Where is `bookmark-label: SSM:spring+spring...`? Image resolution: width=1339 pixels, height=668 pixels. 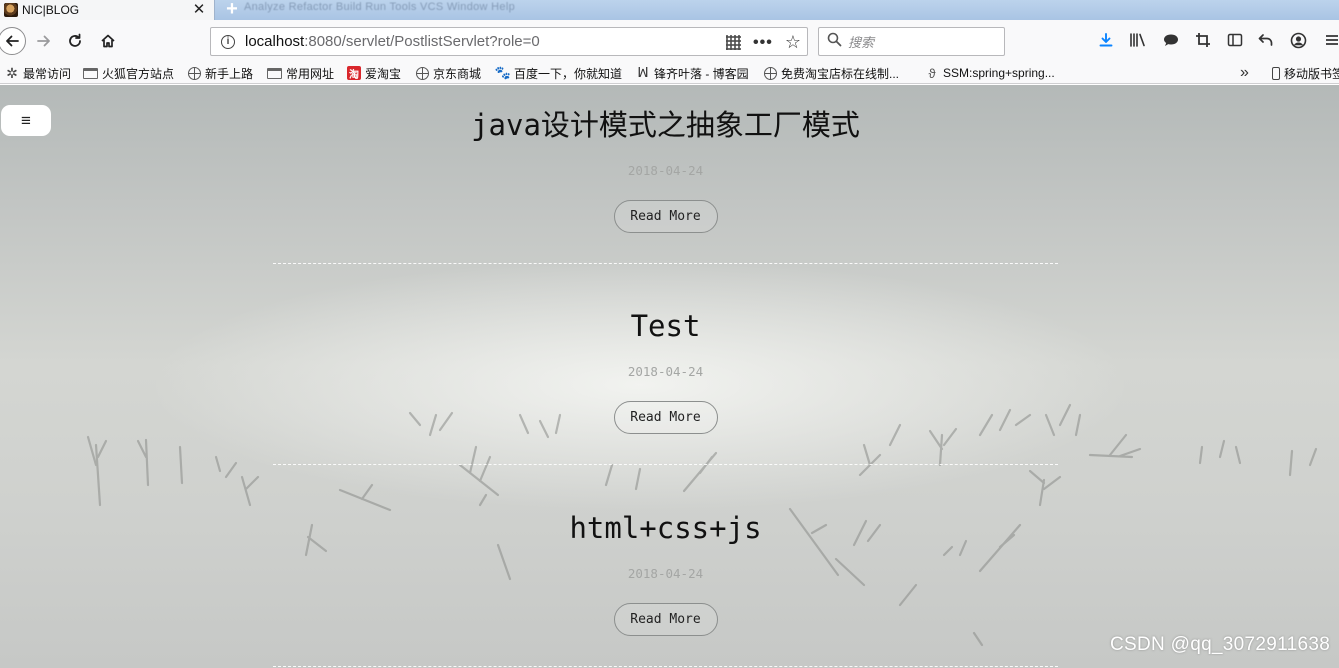
bookmark-label: SSM:spring+spring... is located at coordinates (999, 73).